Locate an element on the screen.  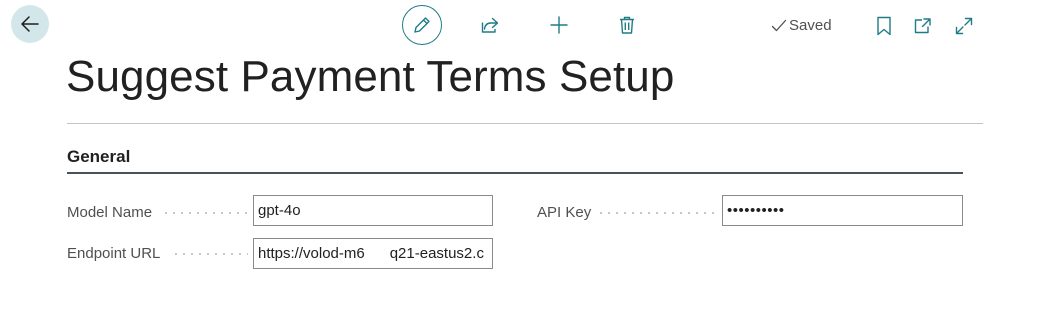
new-button is located at coordinates (559, 25).